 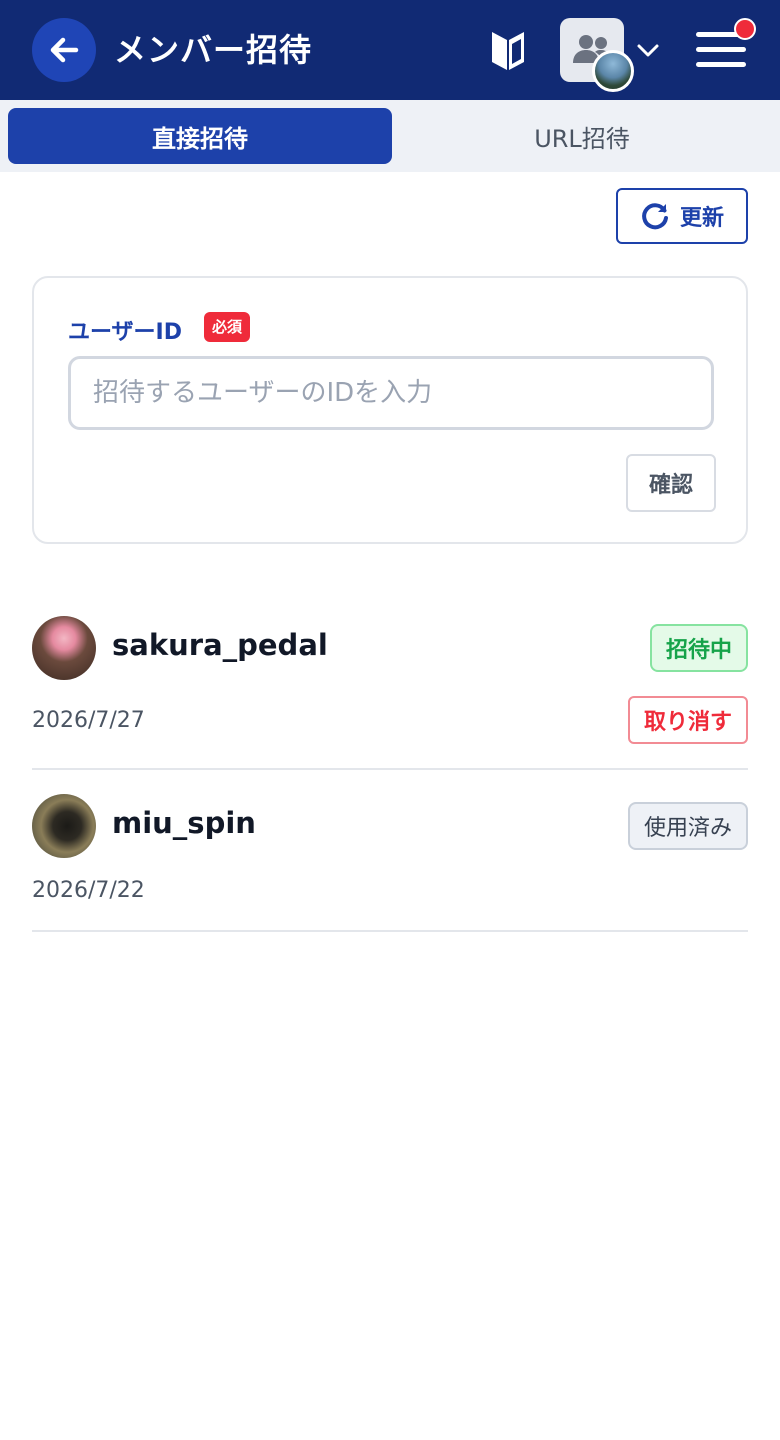 What do you see at coordinates (687, 720) in the screenshot?
I see `cancel-invite-button: 取り消す` at bounding box center [687, 720].